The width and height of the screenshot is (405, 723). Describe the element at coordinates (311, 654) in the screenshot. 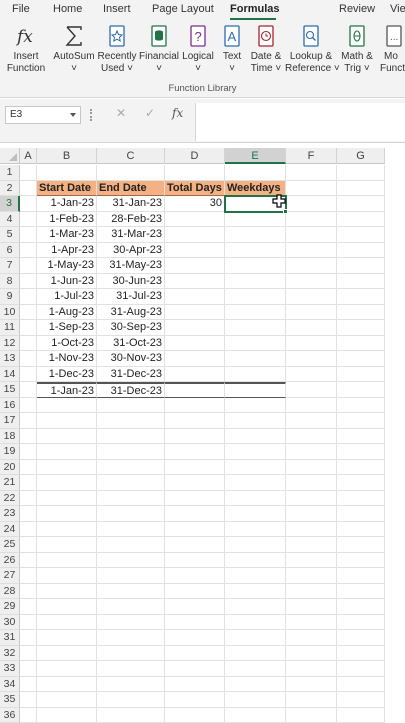

I see `cell-f32` at that location.